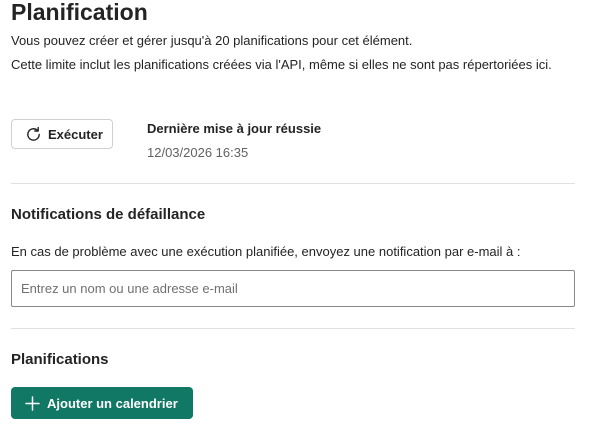 This screenshot has height=430, width=593. I want to click on add-schedule-button: Ajouter un calendrier, so click(102, 403).